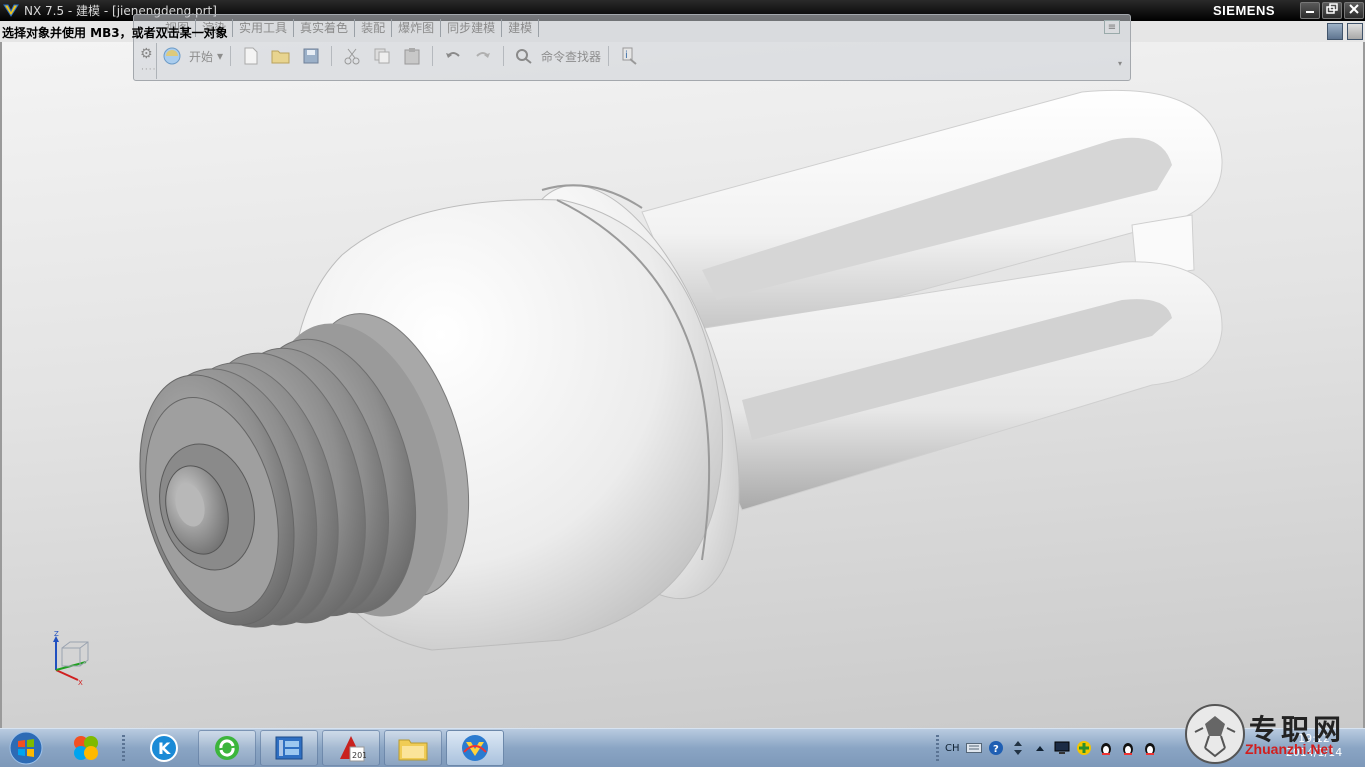  I want to click on restore-button, so click(1332, 10).